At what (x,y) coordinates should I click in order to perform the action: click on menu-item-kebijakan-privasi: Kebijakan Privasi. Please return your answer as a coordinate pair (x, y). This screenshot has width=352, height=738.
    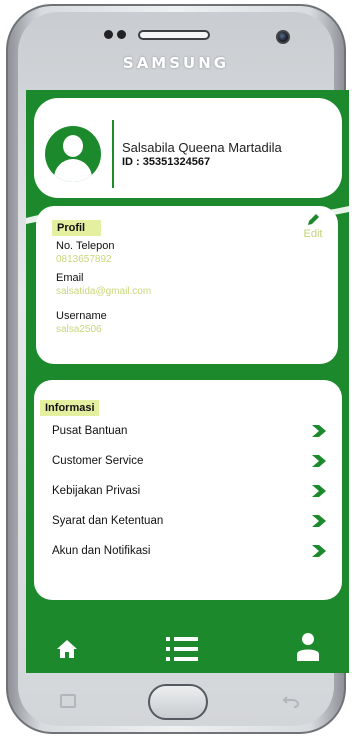
    Looking at the image, I should click on (188, 492).